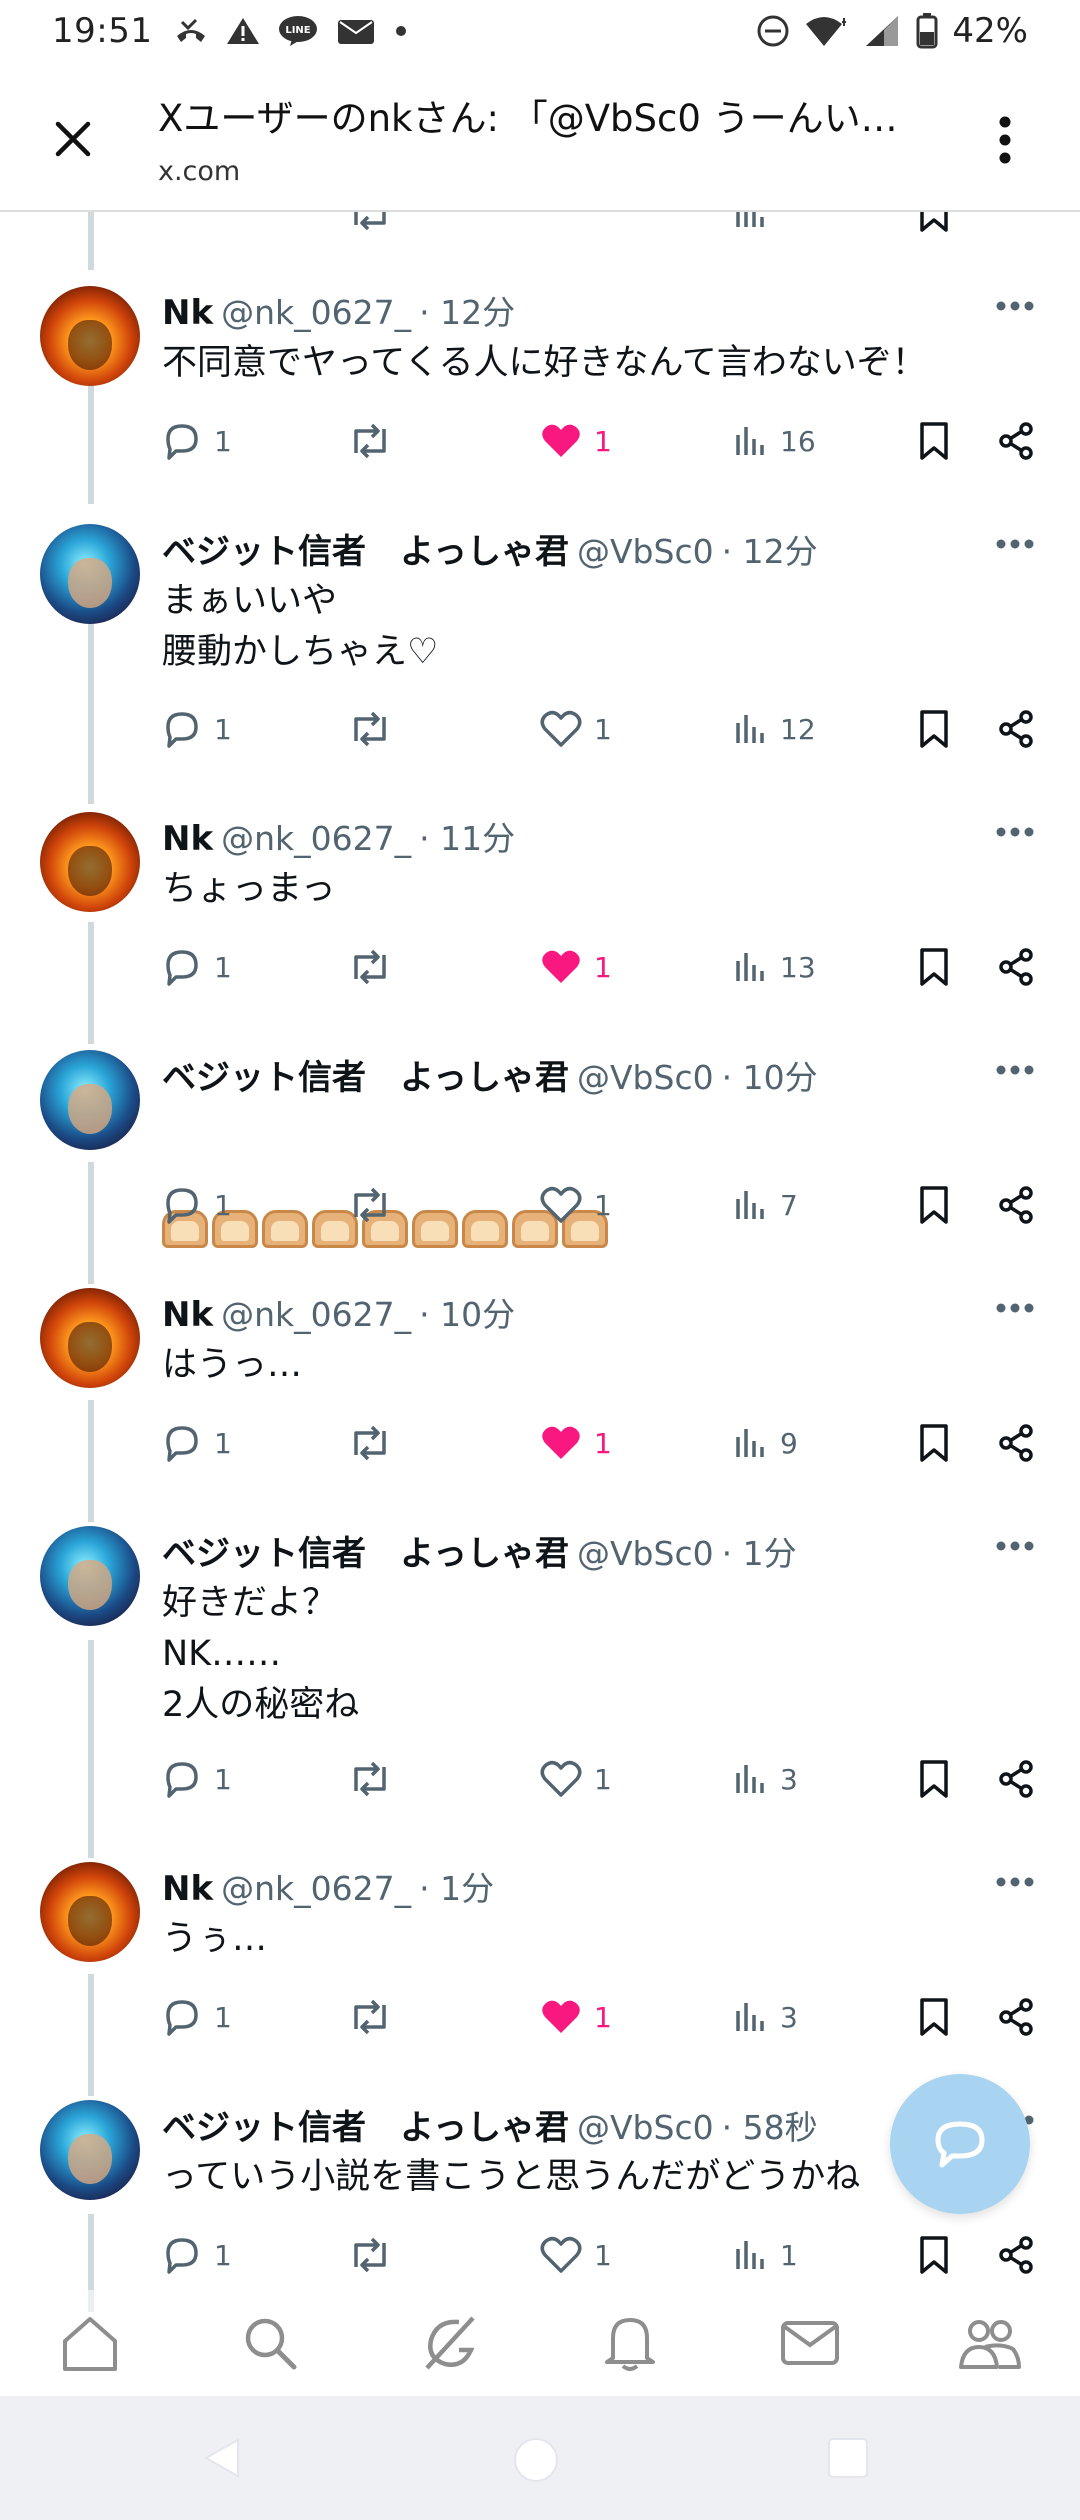  I want to click on nav-notifications, so click(630, 2343).